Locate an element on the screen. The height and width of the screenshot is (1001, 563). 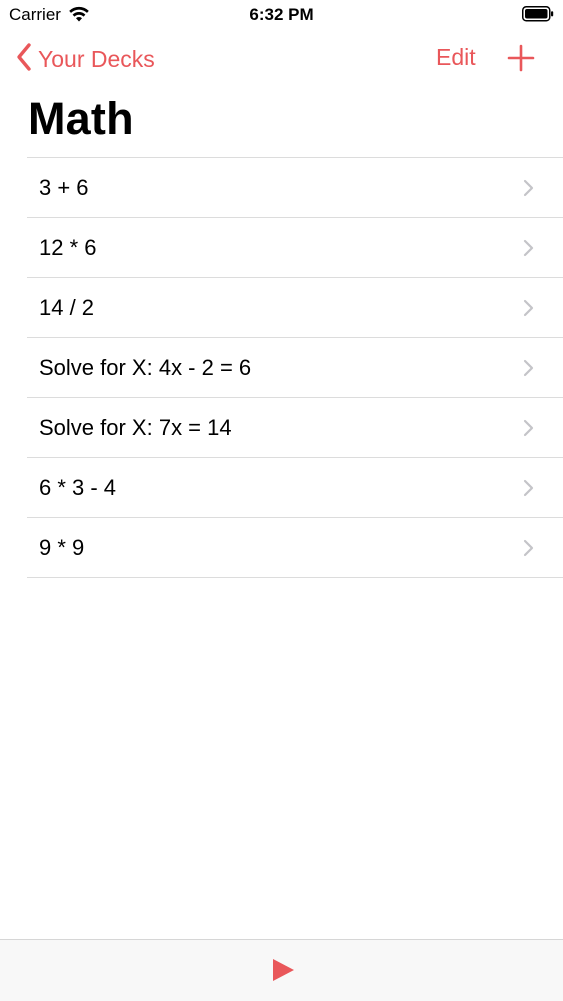
back-button: Your Decks is located at coordinates (85, 59).